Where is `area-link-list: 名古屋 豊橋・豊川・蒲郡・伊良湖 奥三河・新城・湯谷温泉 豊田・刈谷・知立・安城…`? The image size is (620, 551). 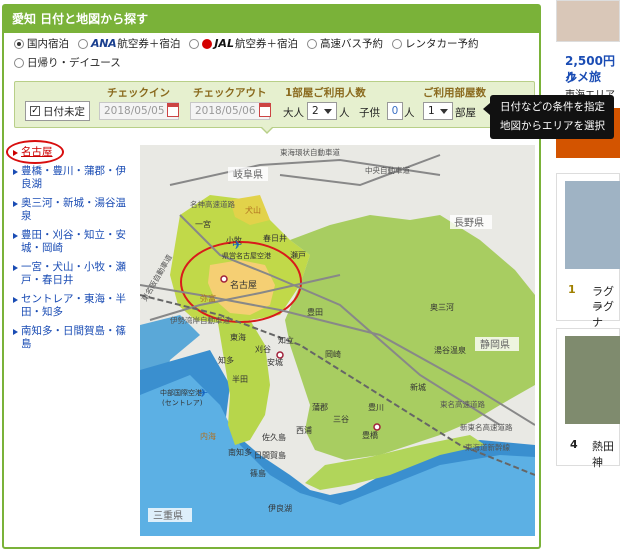
area-link-list: 名古屋 豊橋・豊川・蒲郡・伊良湖 奥三河・新城・湯谷温泉 豊田・刈谷・知立・安城… is located at coordinates (74, 251).